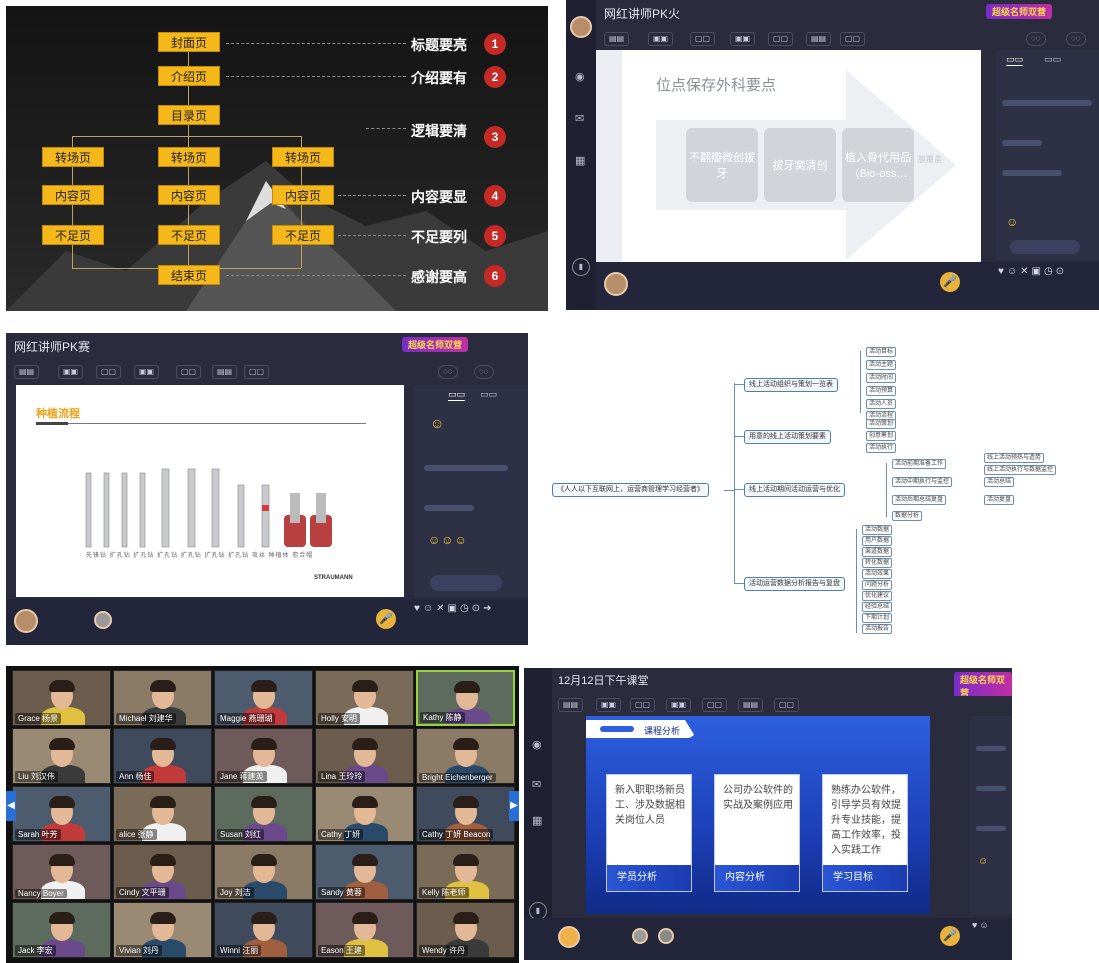 This screenshot has width=1099, height=963. What do you see at coordinates (303, 157) in the screenshot?
I see `transition-page-box-right: 转场页` at bounding box center [303, 157].